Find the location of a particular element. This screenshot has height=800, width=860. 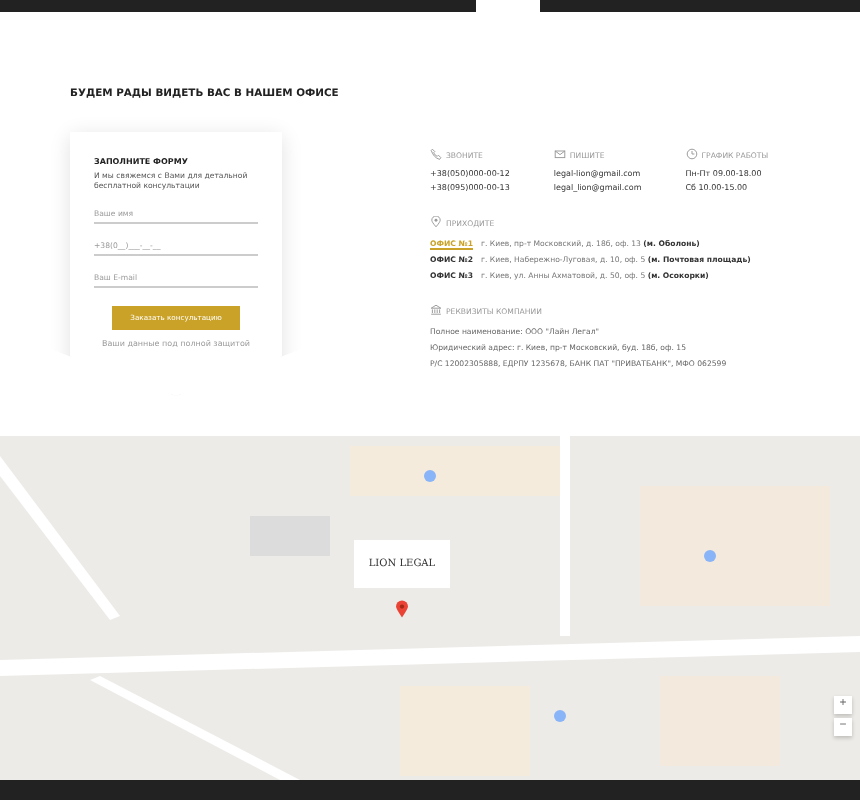

phone-icon is located at coordinates (436, 154).